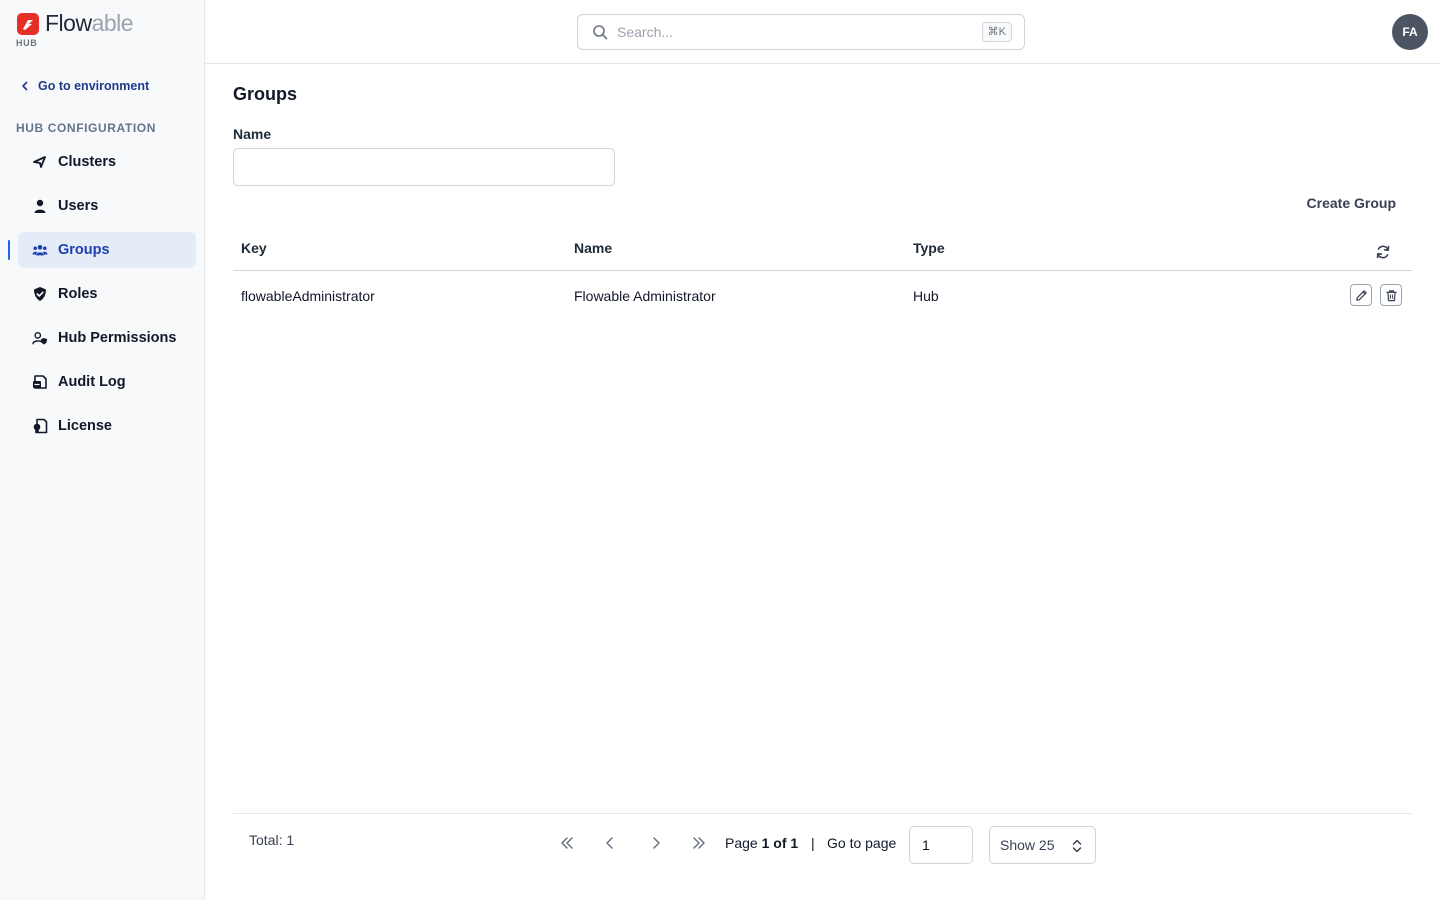 The image size is (1440, 900). Describe the element at coordinates (78, 294) in the screenshot. I see `sidebar-item-label: Roles` at that location.